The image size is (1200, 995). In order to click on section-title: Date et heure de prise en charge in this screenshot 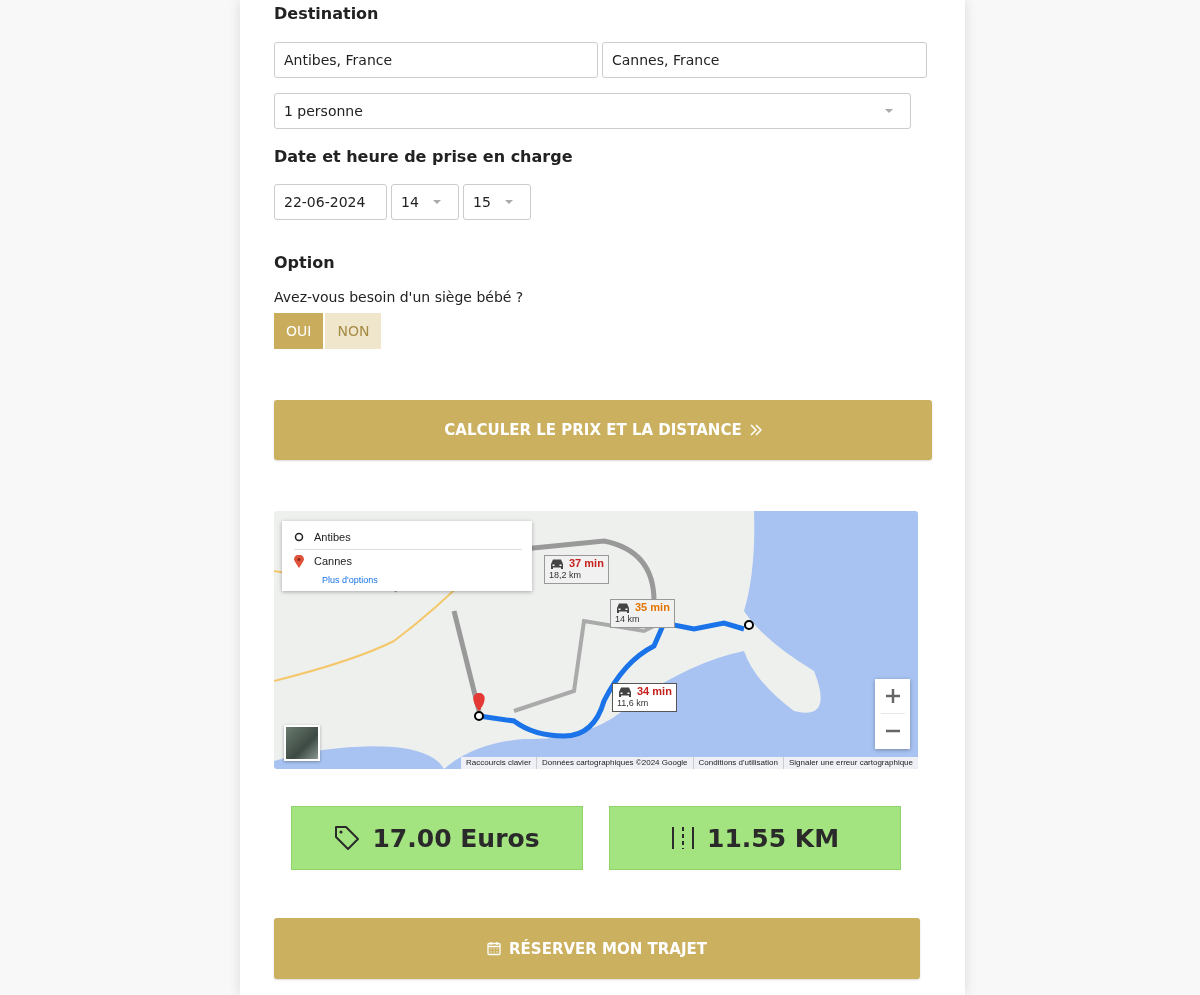, I will do `click(424, 157)`.